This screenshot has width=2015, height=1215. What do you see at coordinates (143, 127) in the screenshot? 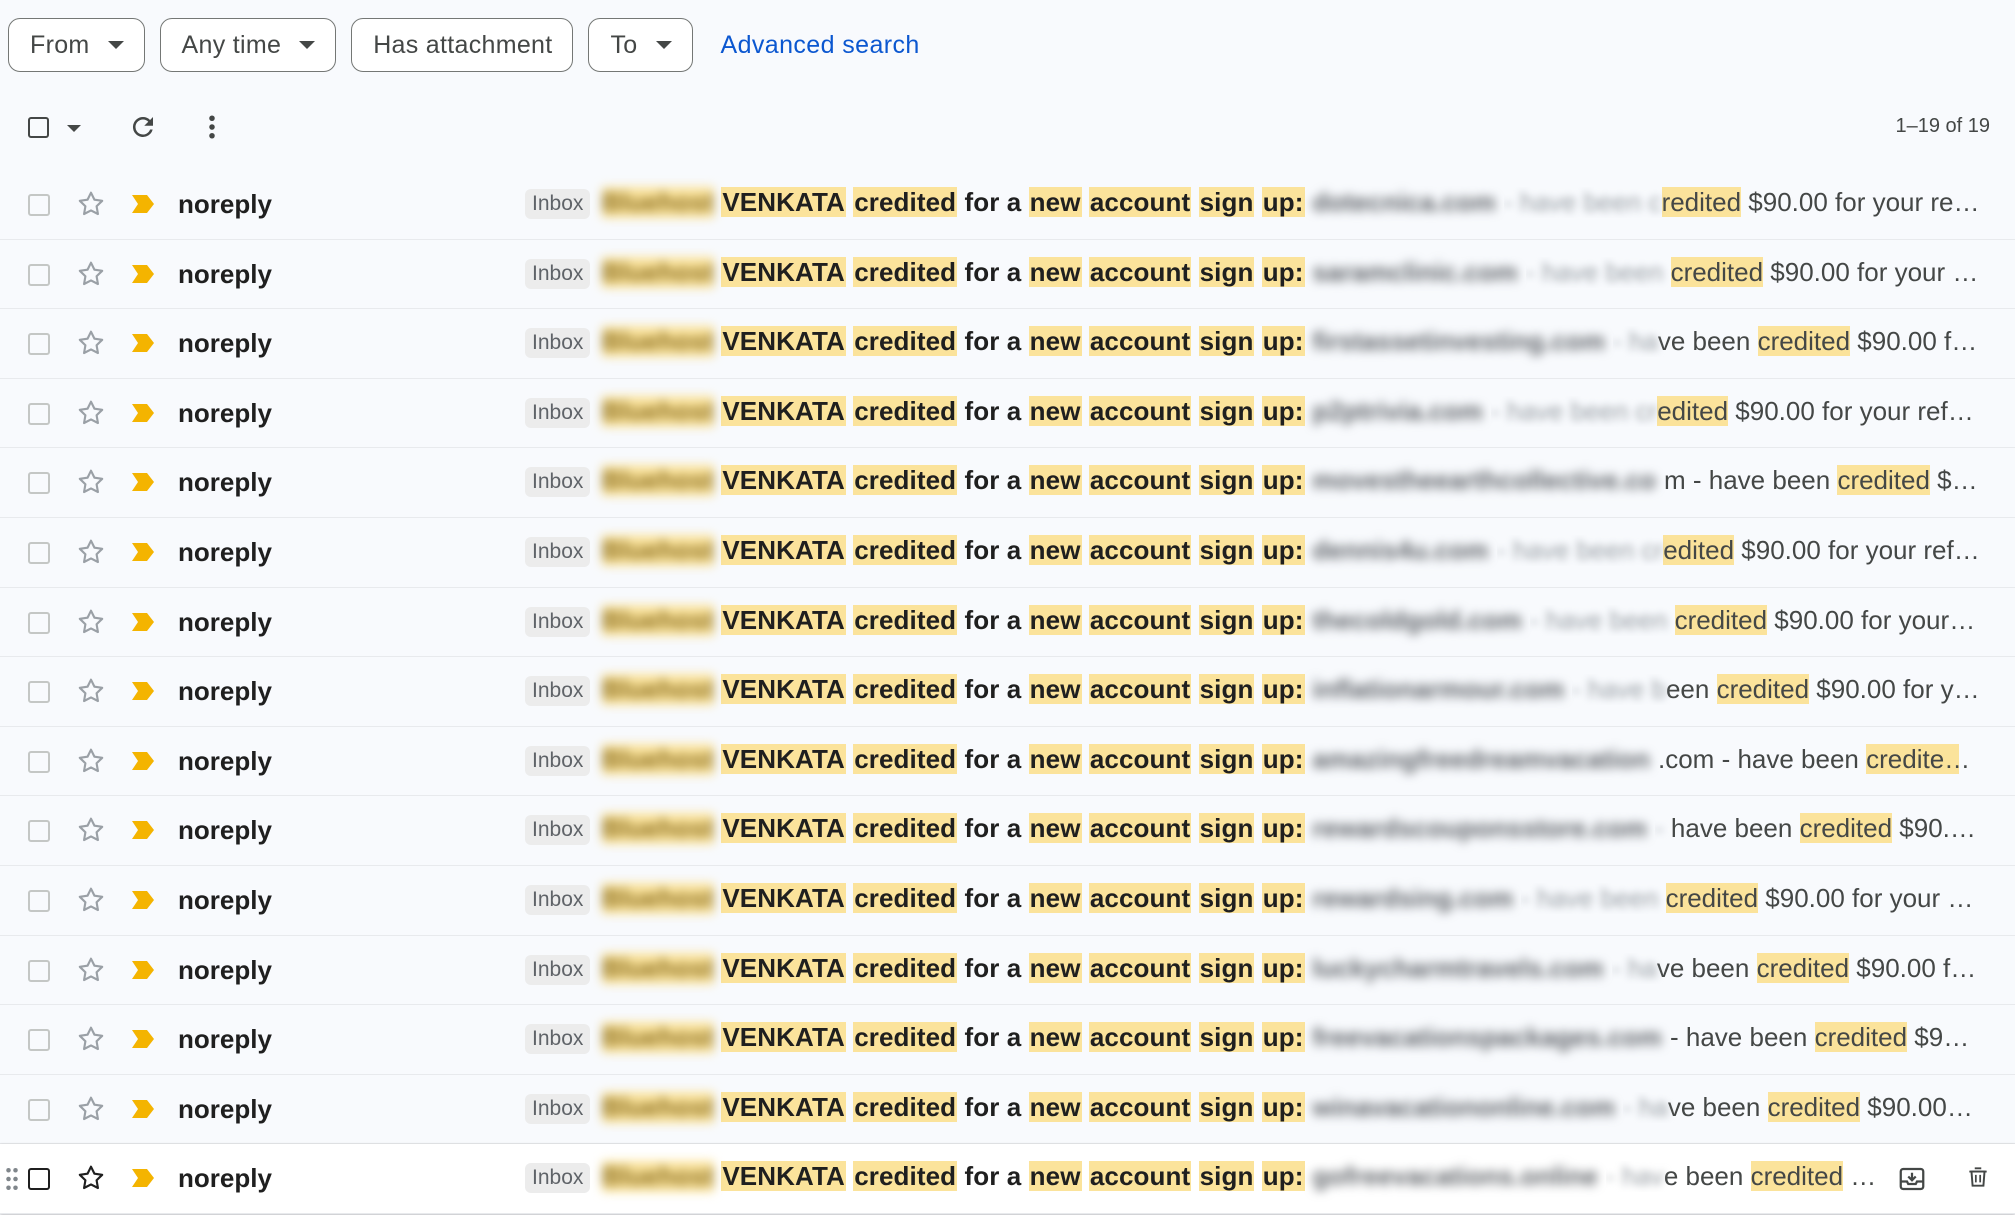
I see `refresh-icon` at bounding box center [143, 127].